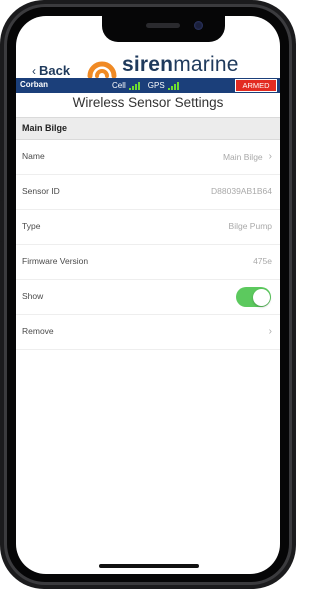  Describe the element at coordinates (1, 171) in the screenshot. I see `volume-up-button` at that location.